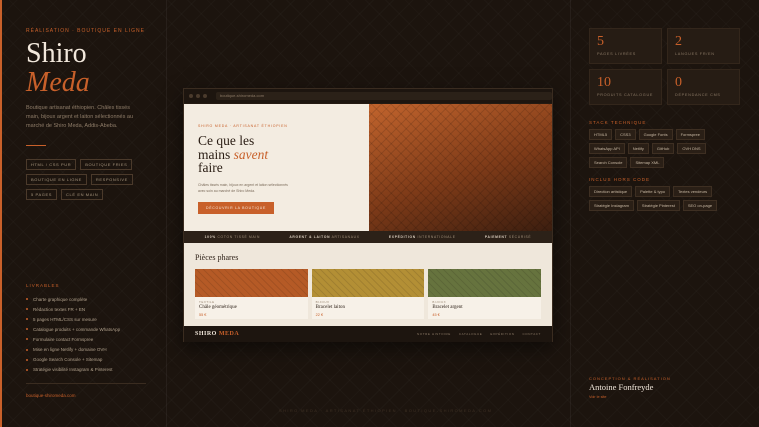  I want to click on extras-chip: SEO on-page, so click(700, 205).